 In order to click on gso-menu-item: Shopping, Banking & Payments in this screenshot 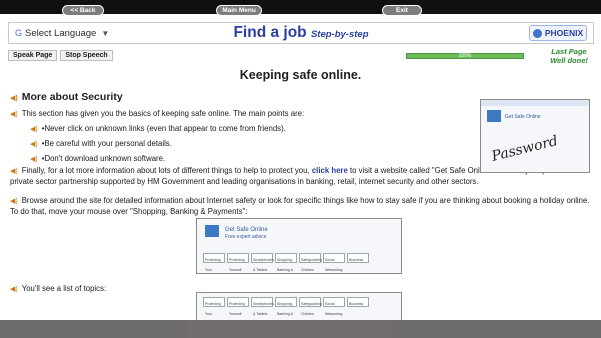, I will do `click(286, 262)`.